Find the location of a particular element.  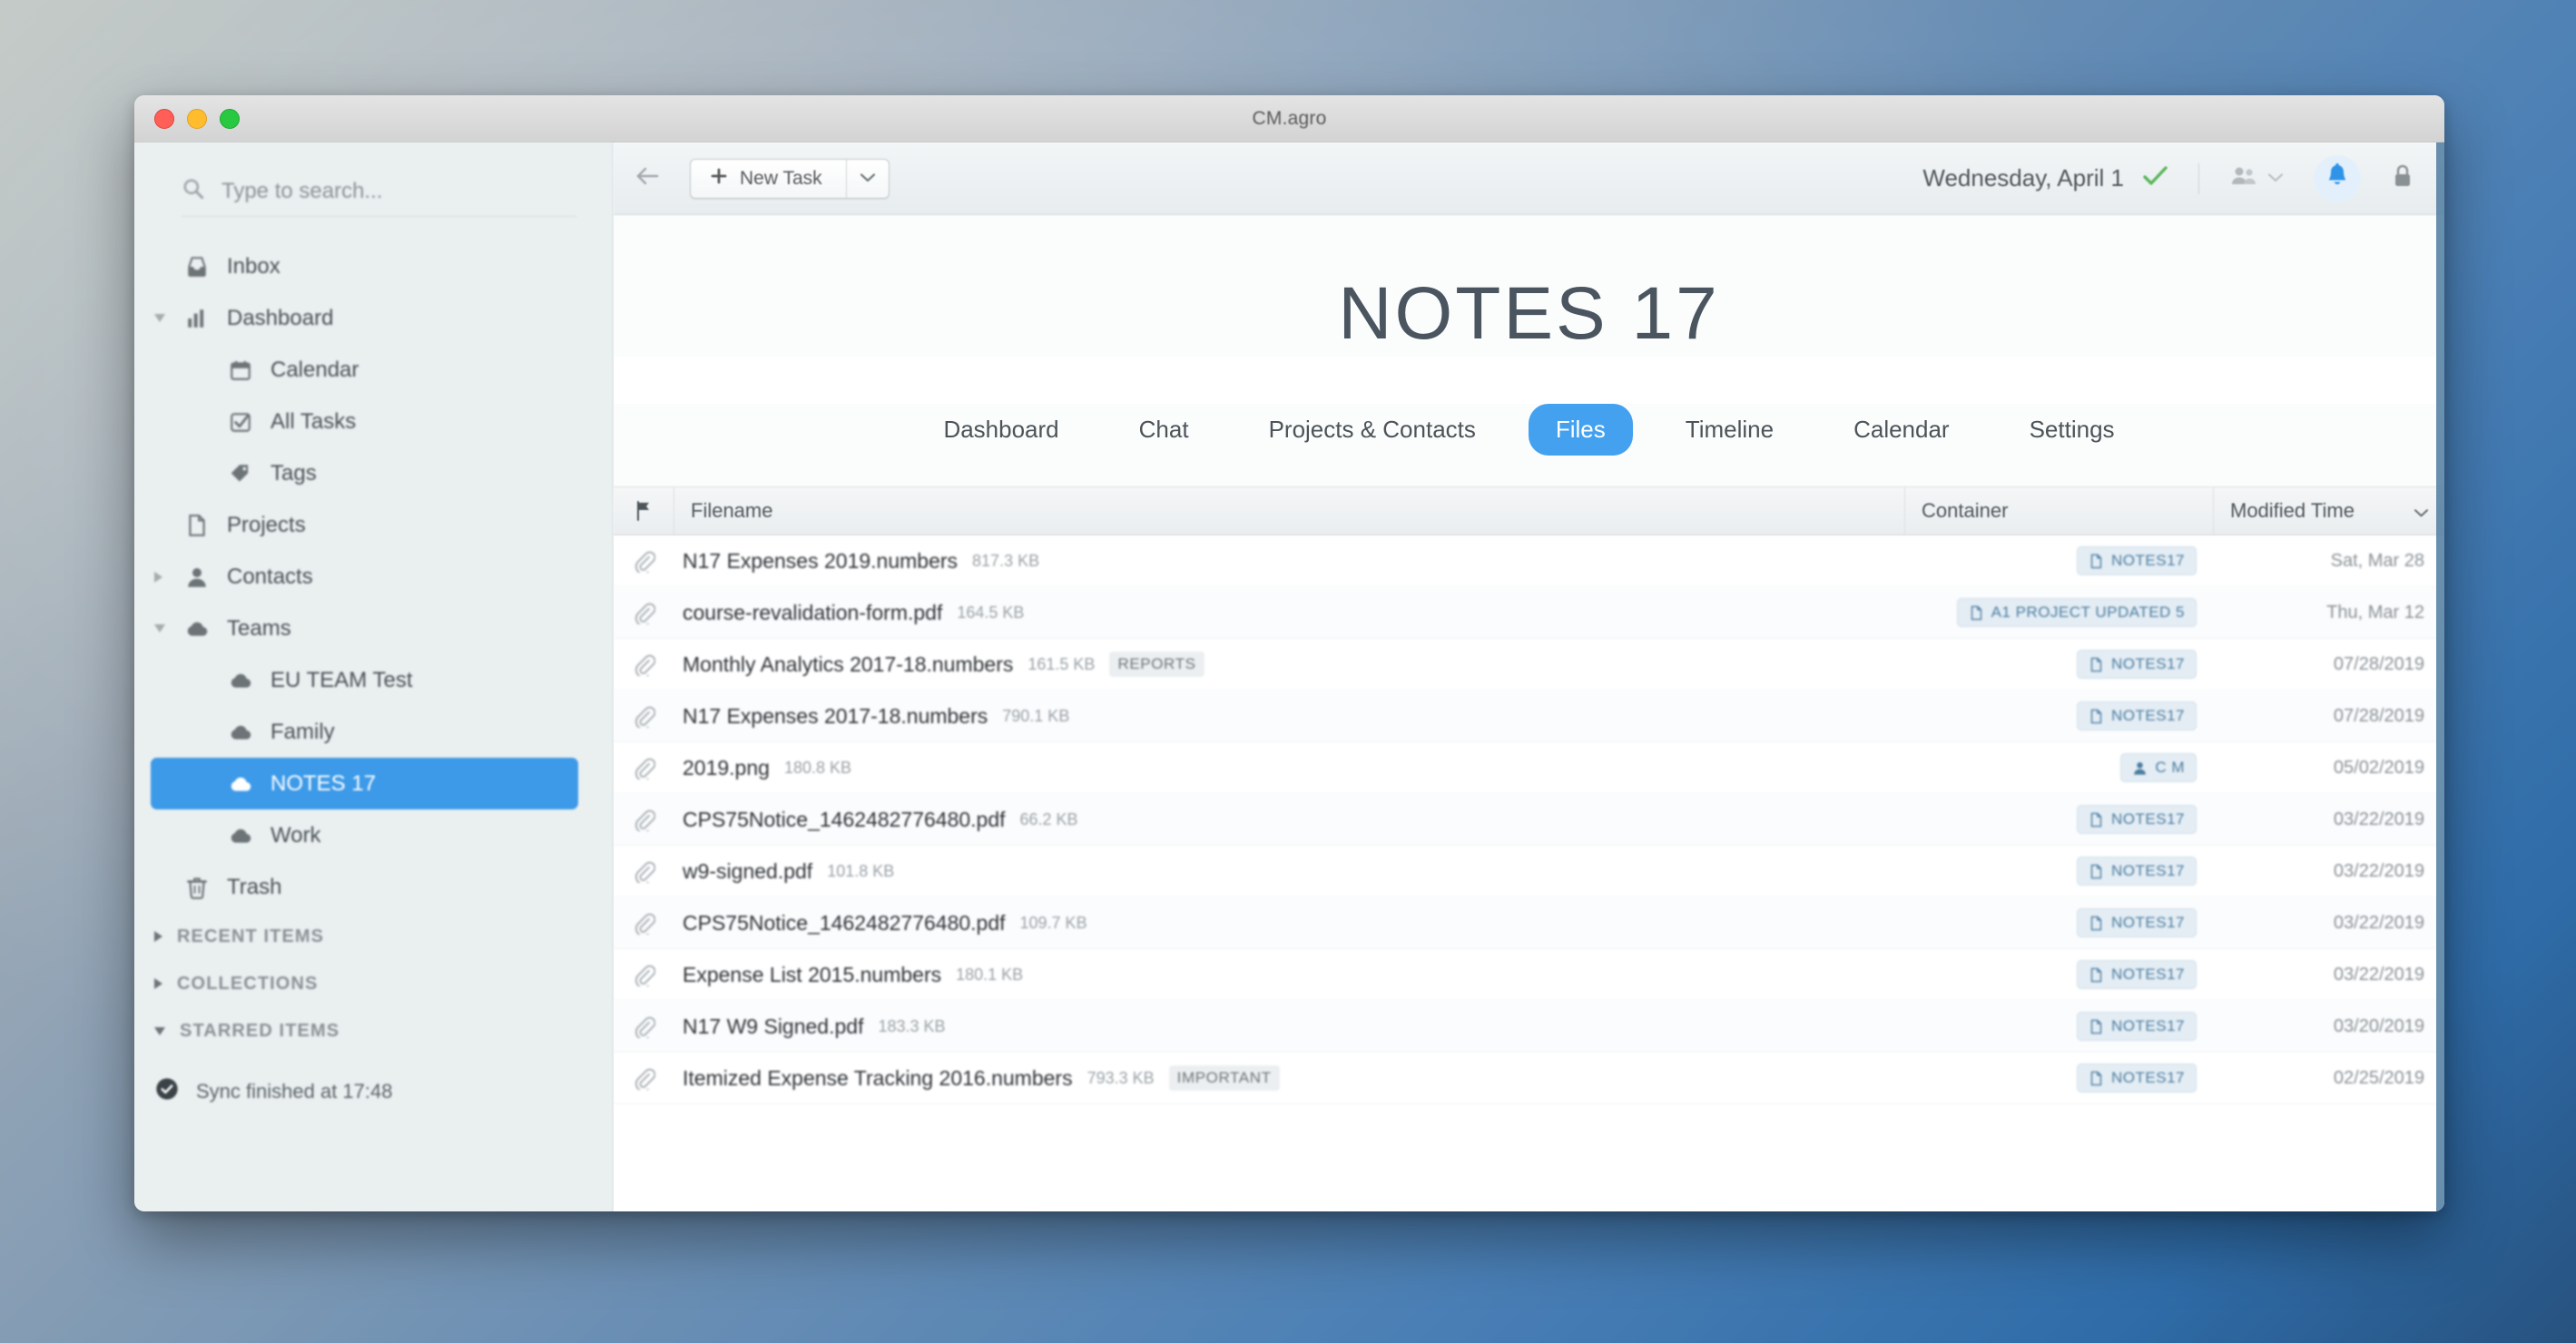

file-name-cell: CPS75Notice_1462482776480.pdf 66.2 KB is located at coordinates (1288, 819).